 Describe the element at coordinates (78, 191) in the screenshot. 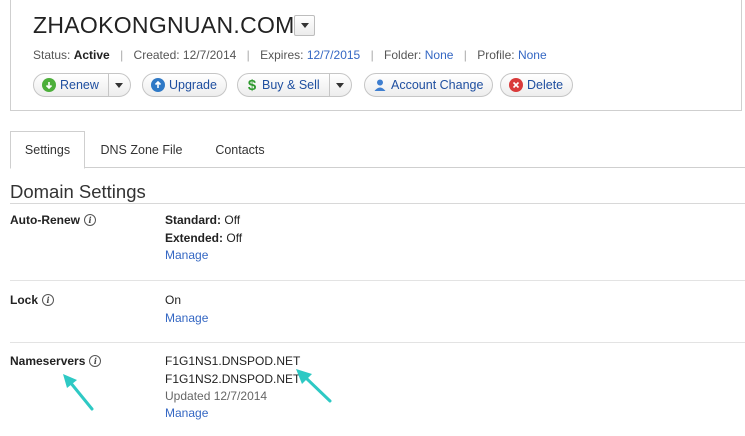

I see `section-title: Domain Settings` at that location.